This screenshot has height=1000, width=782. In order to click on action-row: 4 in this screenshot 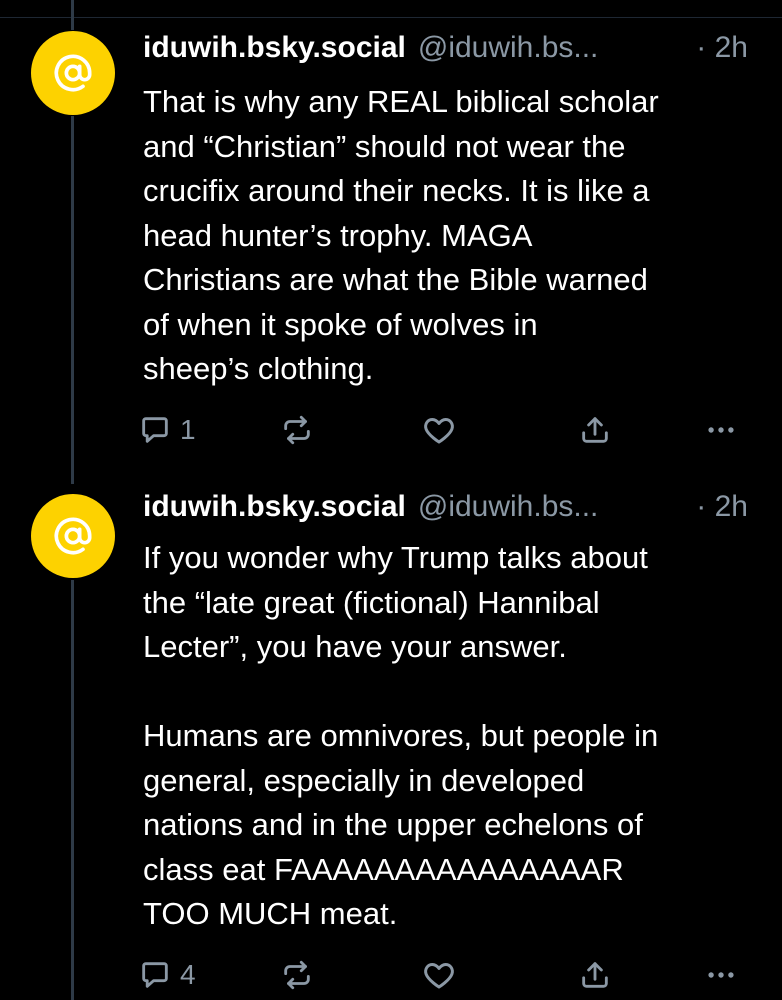, I will do `click(443, 975)`.